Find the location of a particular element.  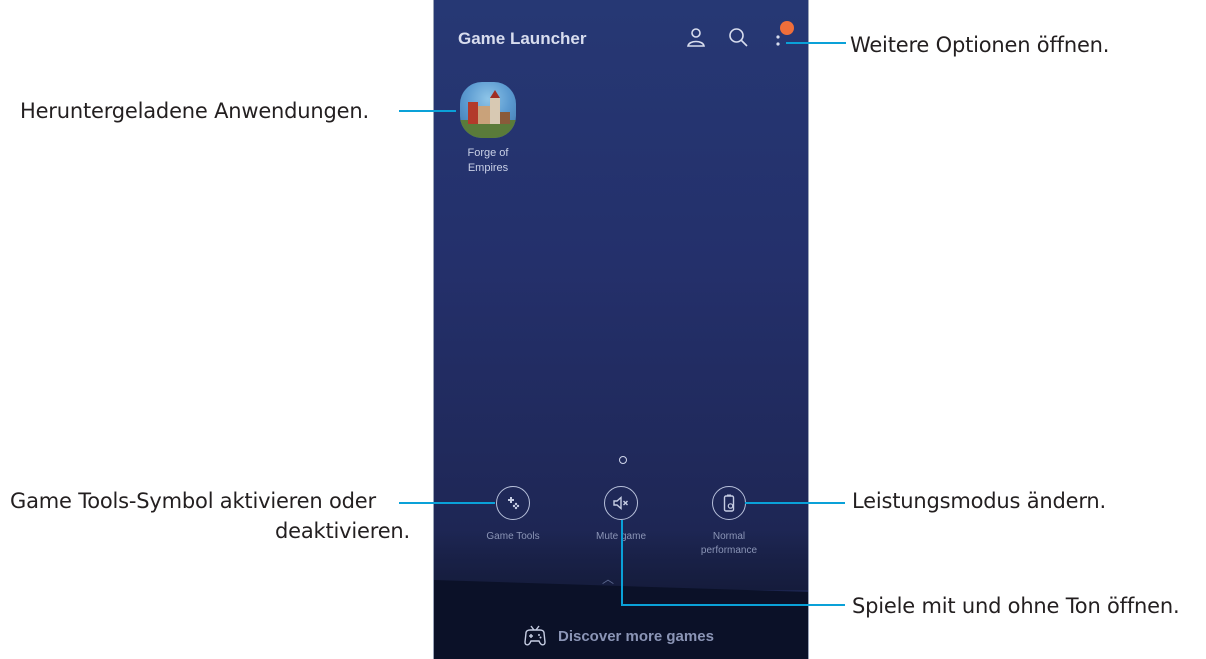

mute-icon is located at coordinates (620, 503).